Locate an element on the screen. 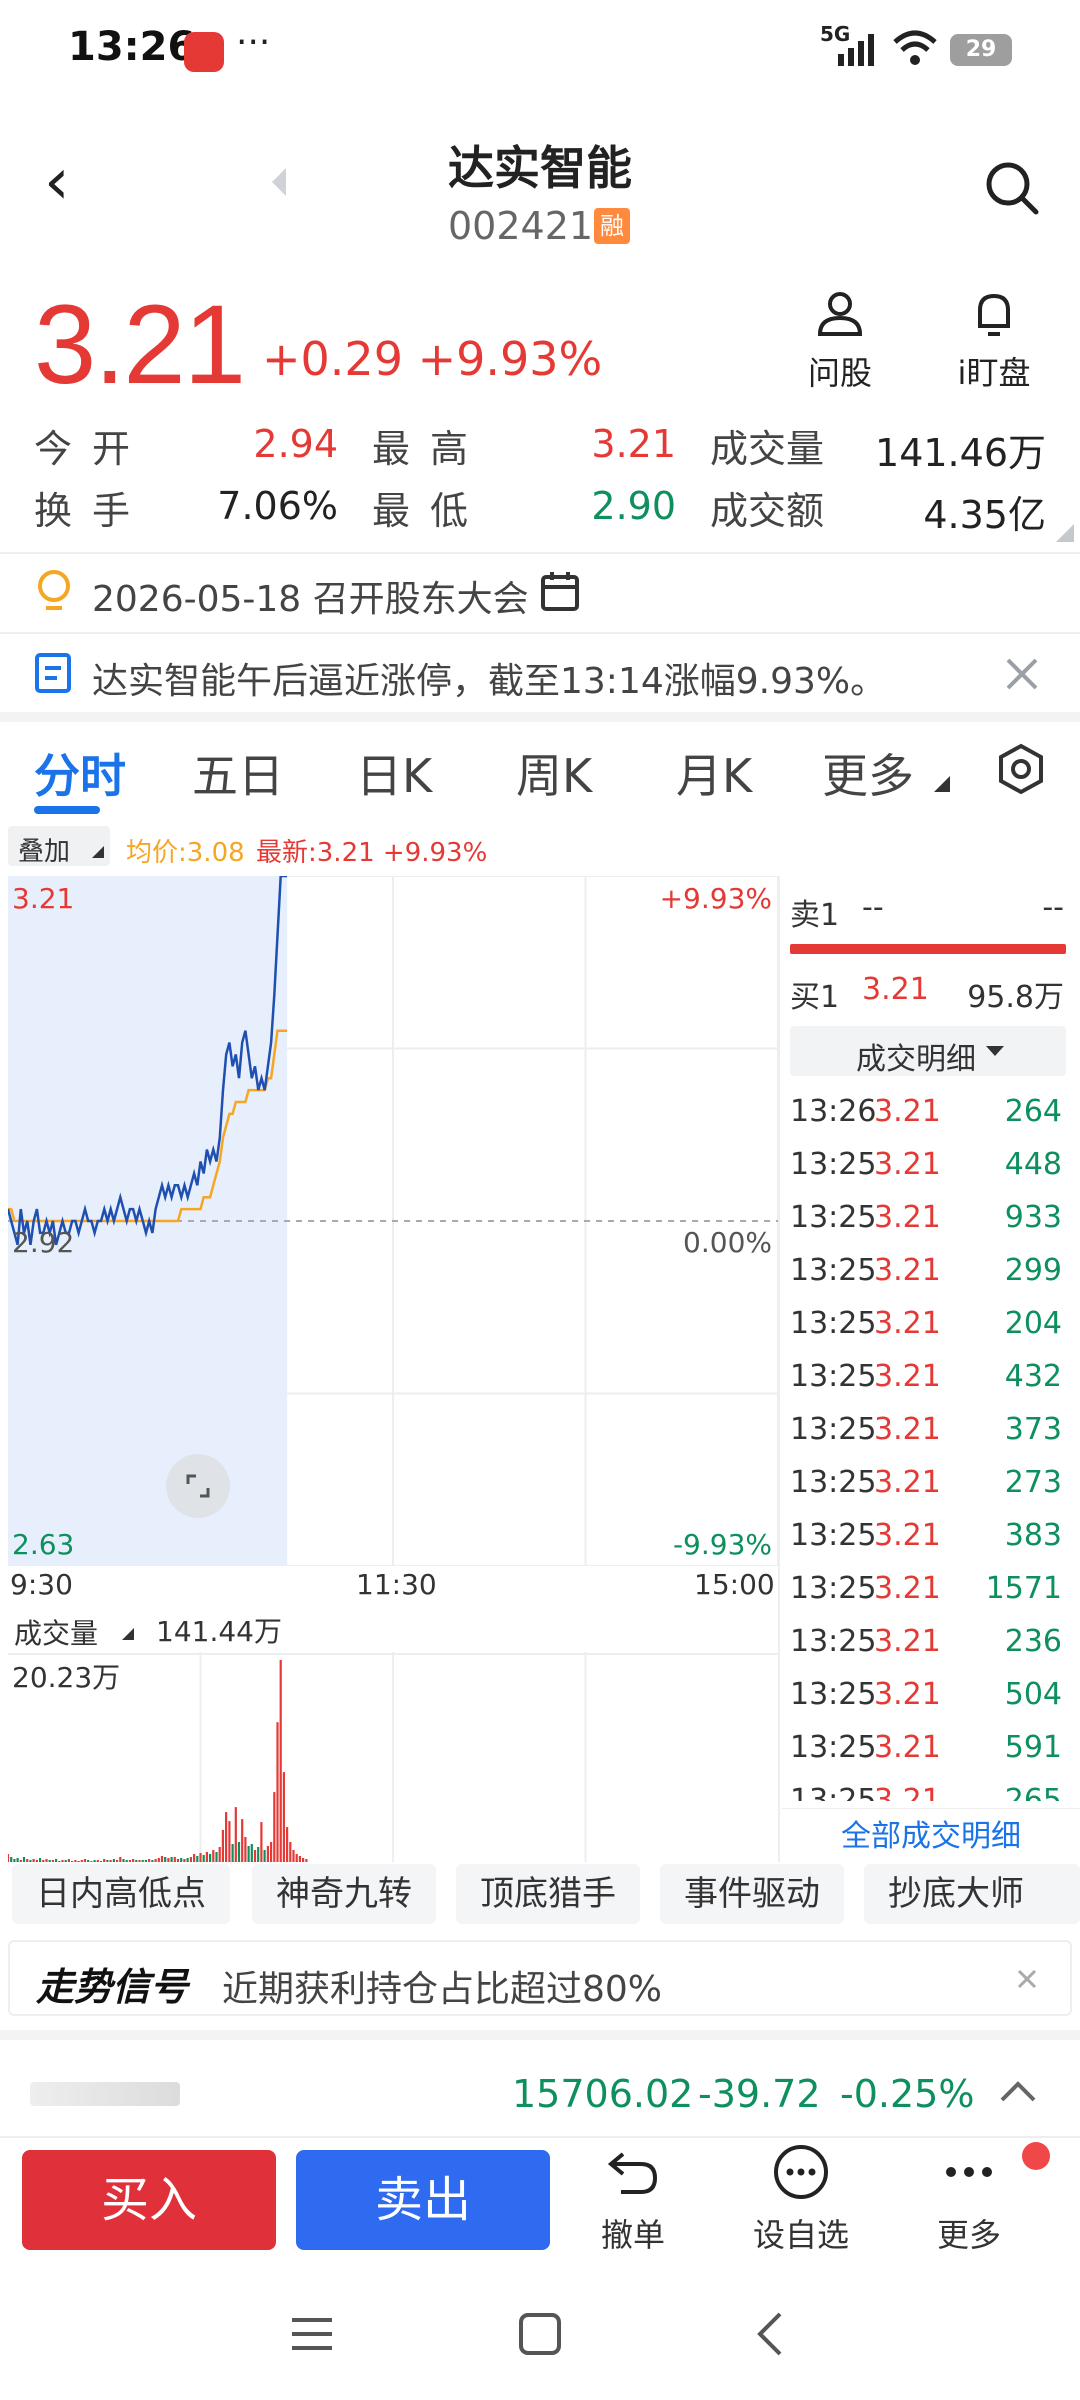 This screenshot has width=1080, height=2400. amount-label: 成交额 is located at coordinates (767, 511).